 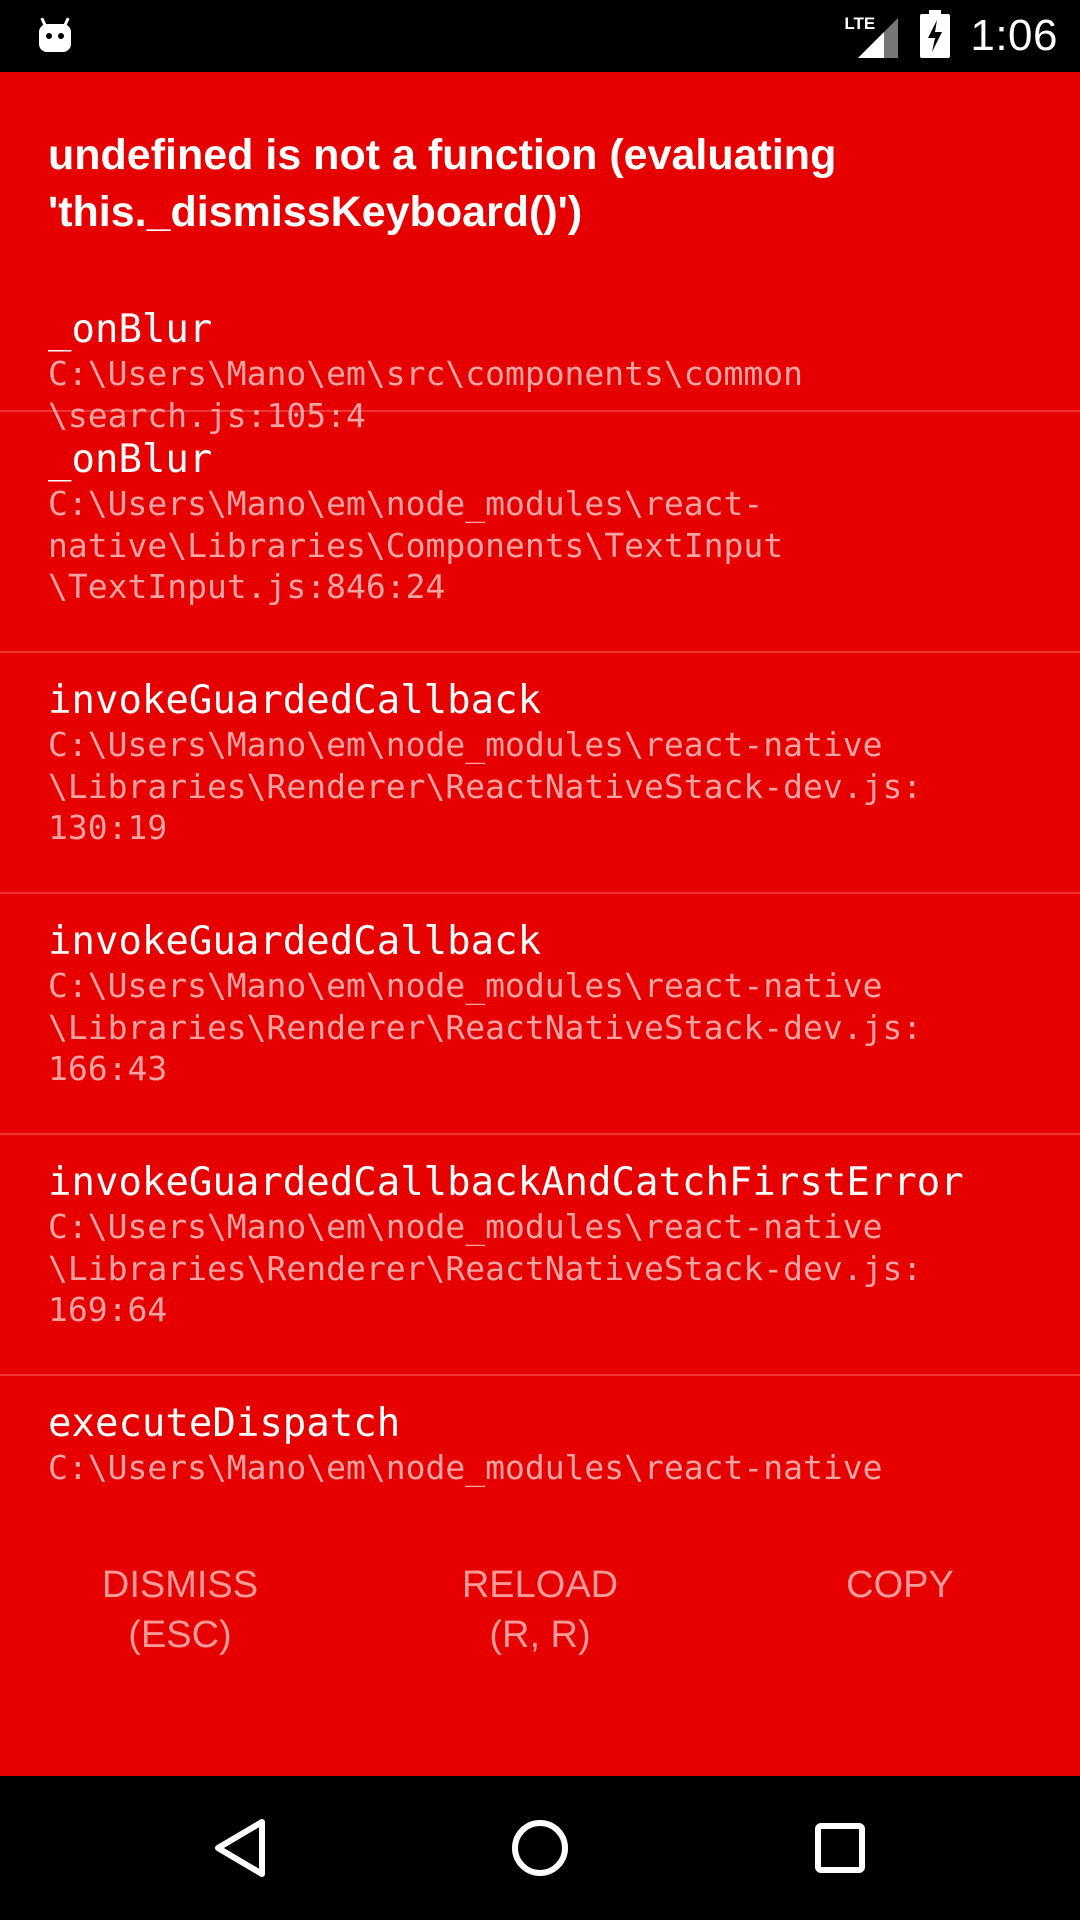 I want to click on reload-button: RELOAD (R, R), so click(x=540, y=1610).